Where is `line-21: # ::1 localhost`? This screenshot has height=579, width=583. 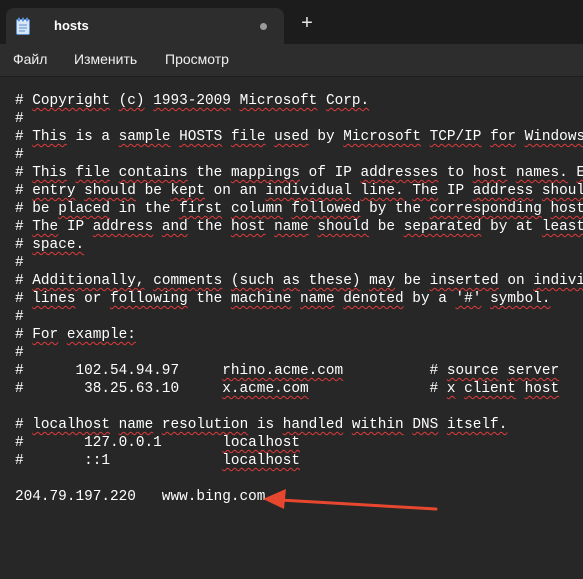
line-21: # ::1 localhost is located at coordinates (157, 461).